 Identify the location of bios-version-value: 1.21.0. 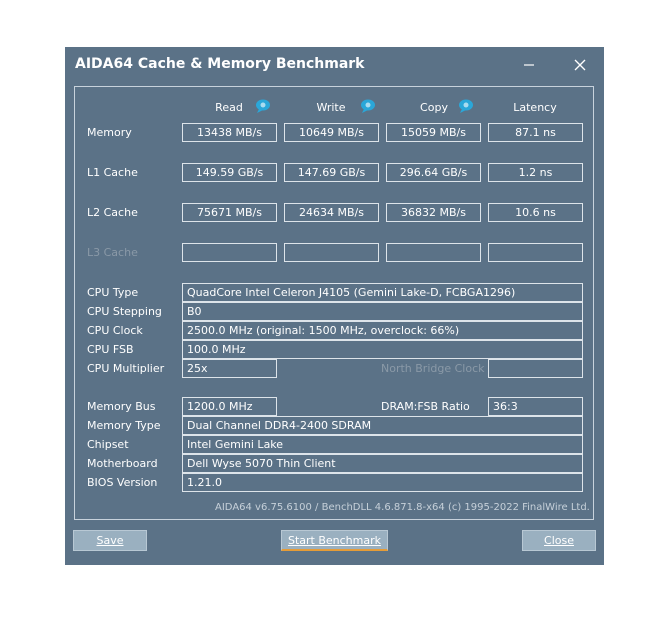
(382, 482).